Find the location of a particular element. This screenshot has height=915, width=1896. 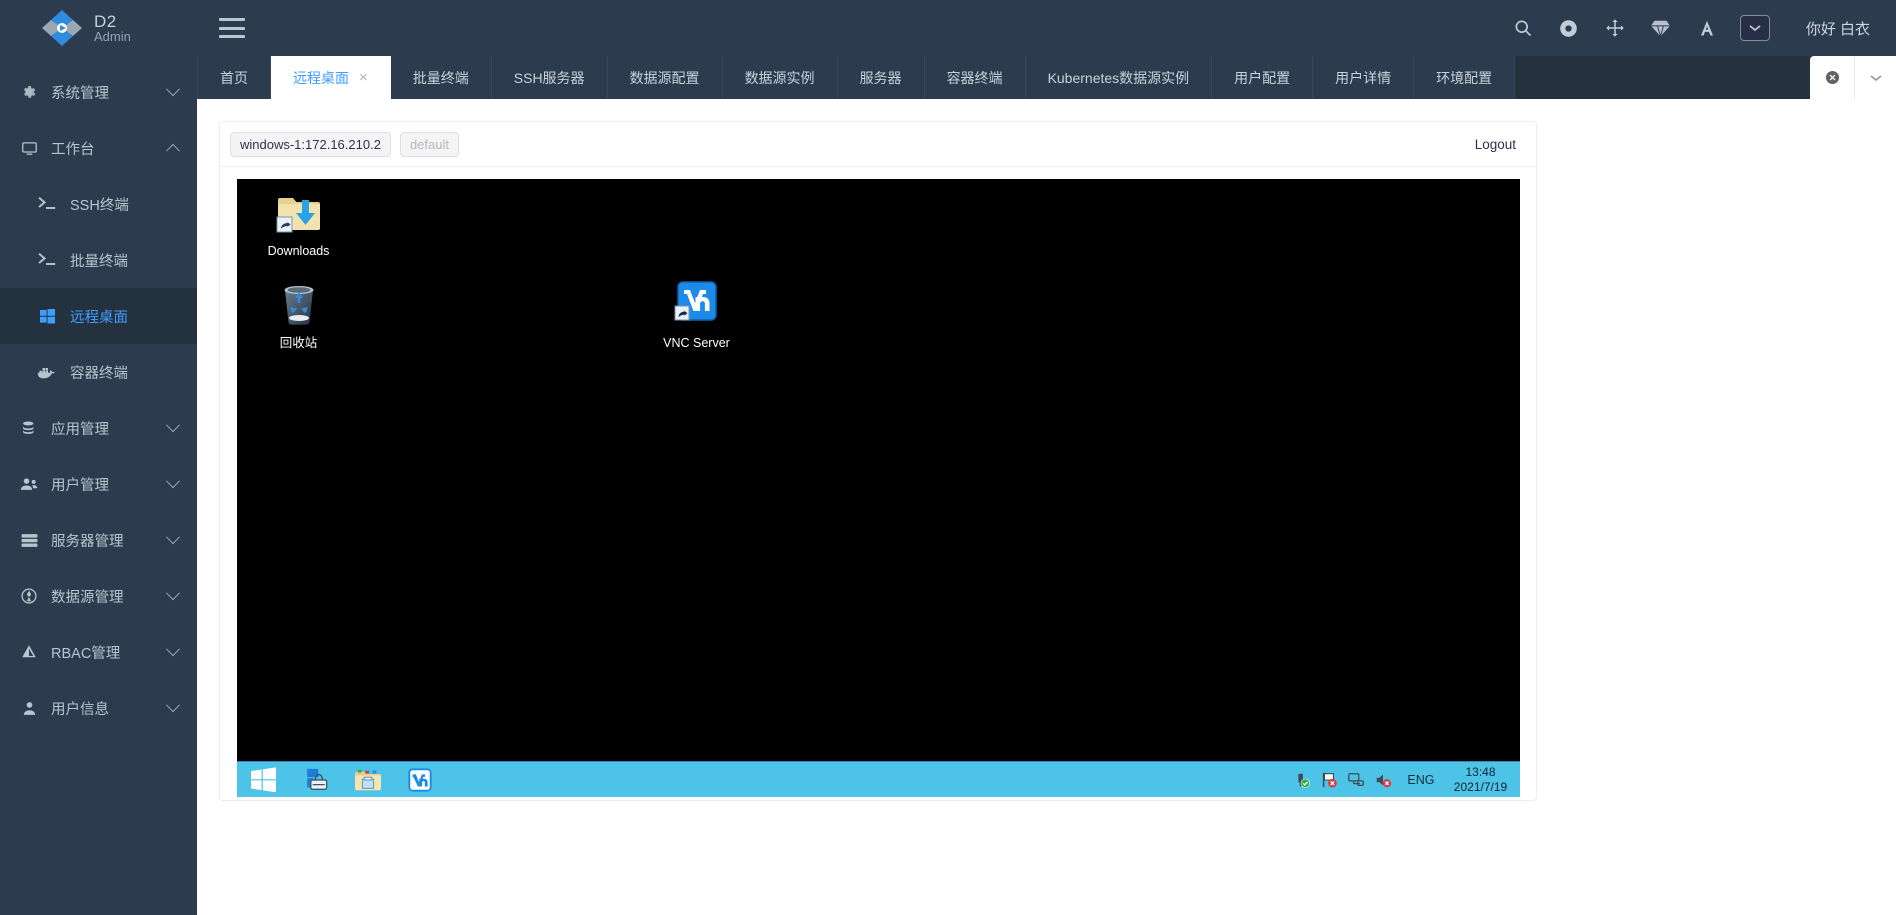

tab-ssh-server: SSH服务器 is located at coordinates (549, 77).